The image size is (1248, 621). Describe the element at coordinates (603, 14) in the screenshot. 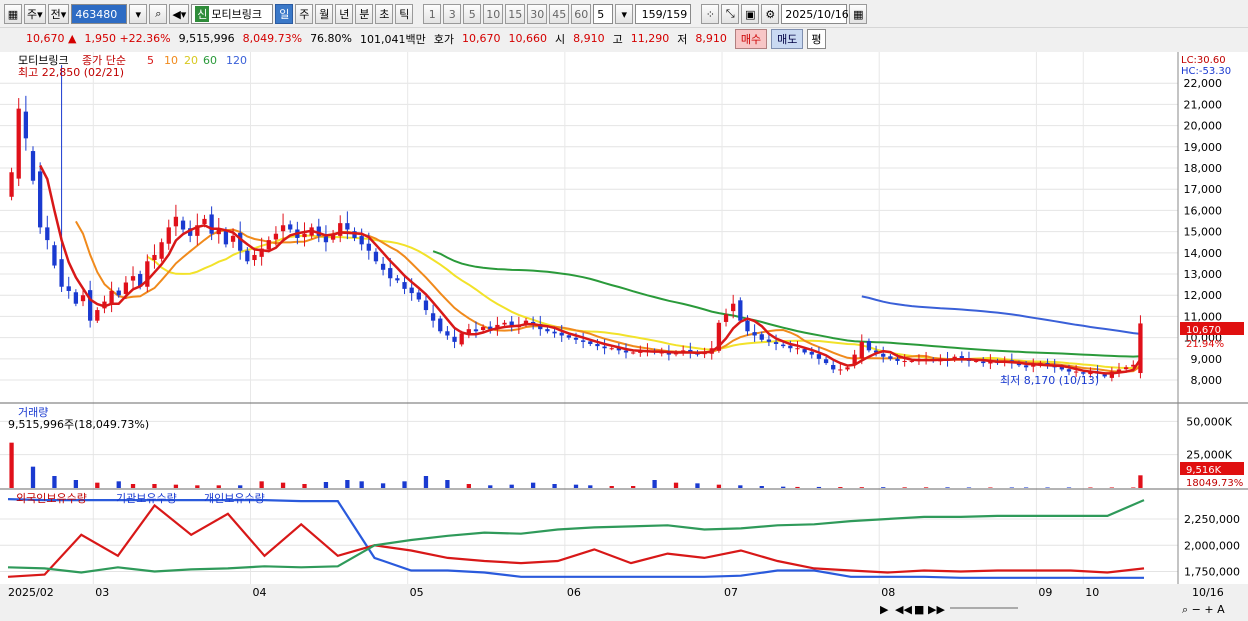

I see `count-input: 5` at that location.